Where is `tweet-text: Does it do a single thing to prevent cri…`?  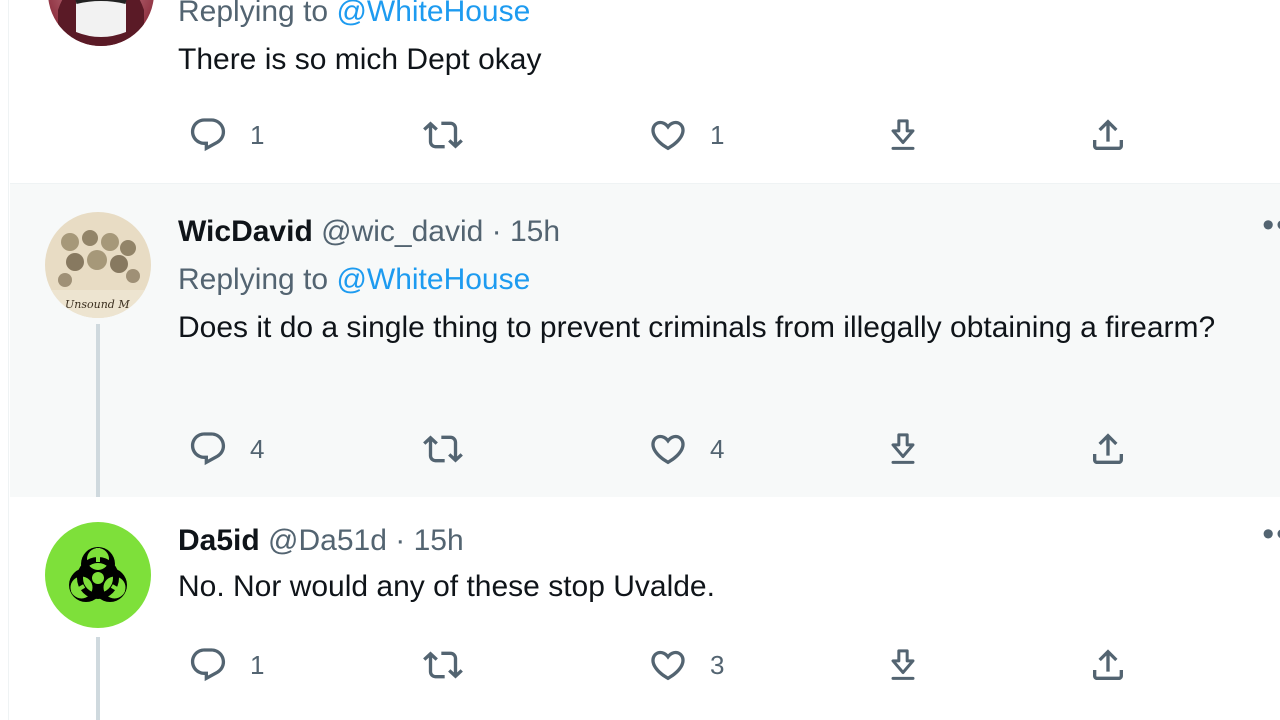 tweet-text: Does it do a single thing to prevent cri… is located at coordinates (697, 327).